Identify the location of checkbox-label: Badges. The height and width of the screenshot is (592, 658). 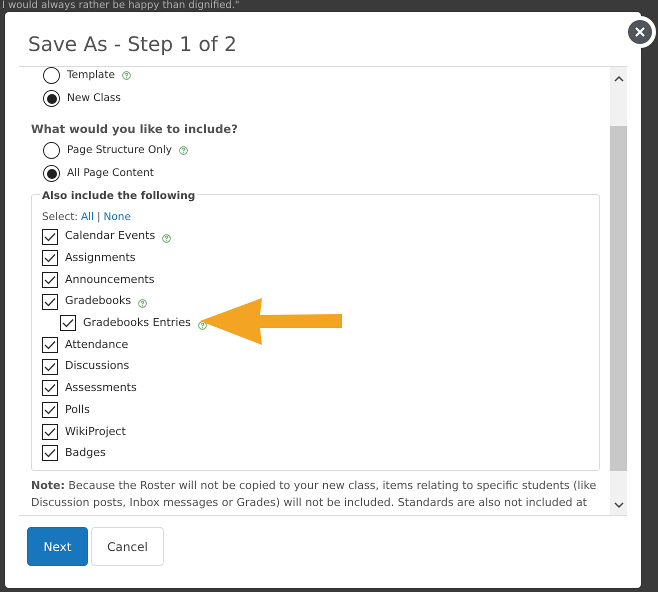
(85, 453).